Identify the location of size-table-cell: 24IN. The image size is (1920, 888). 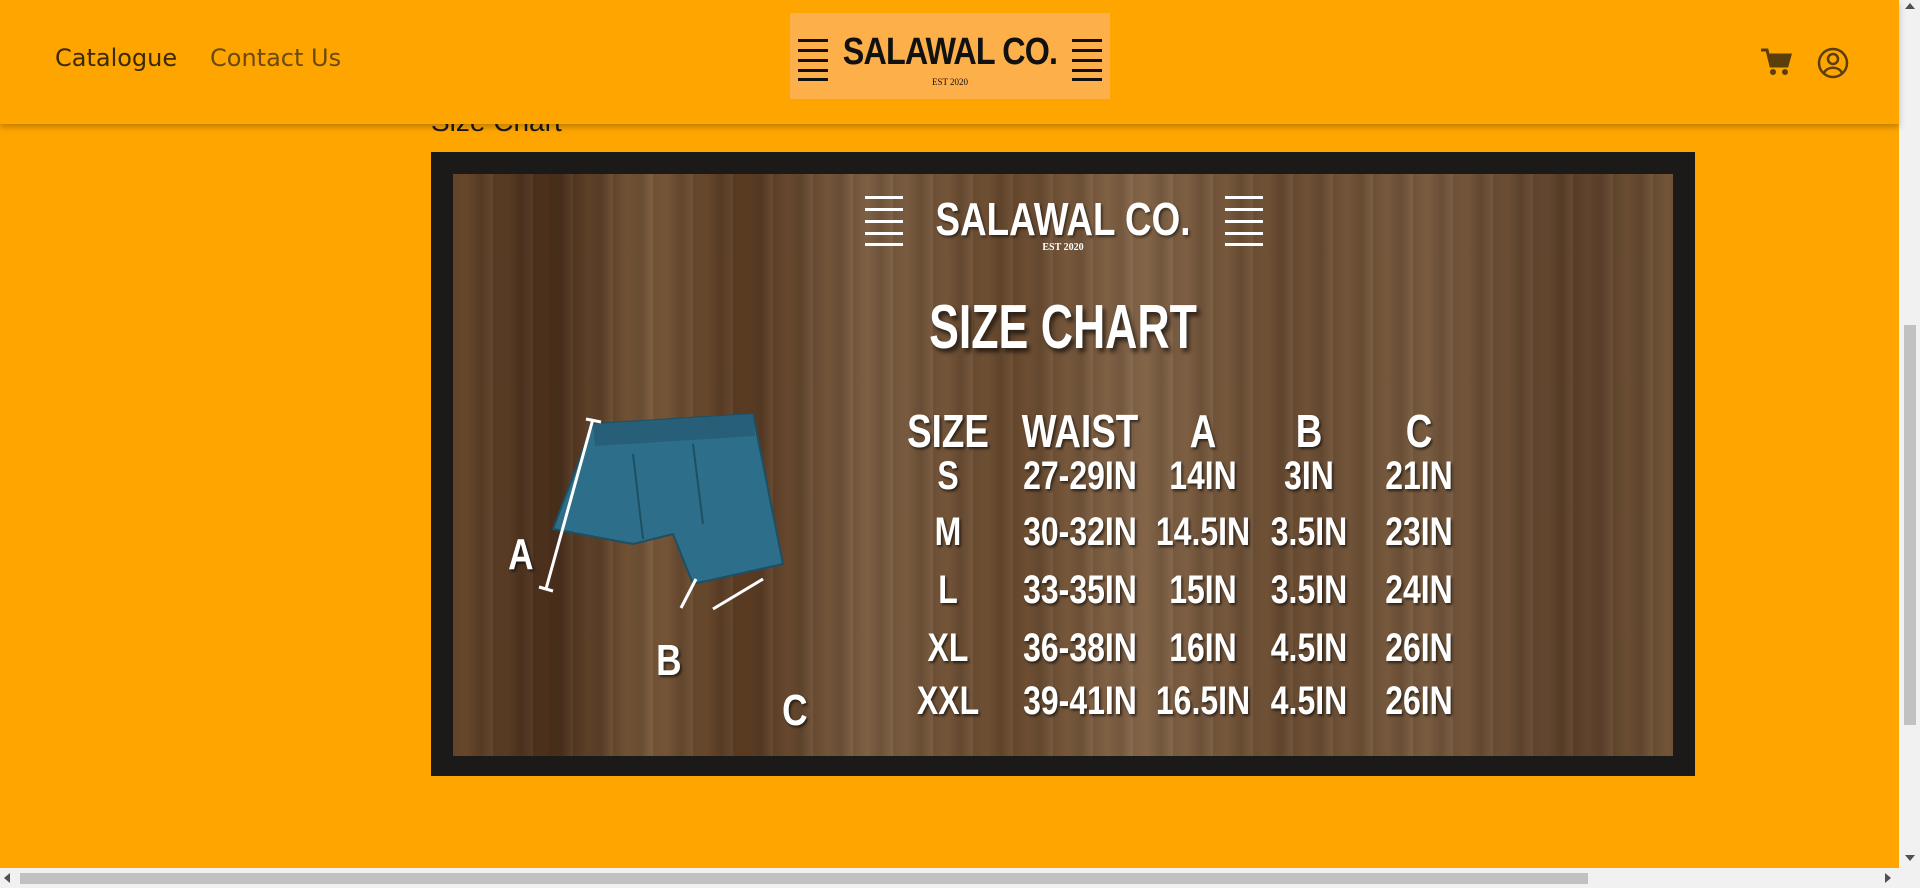
(1419, 590).